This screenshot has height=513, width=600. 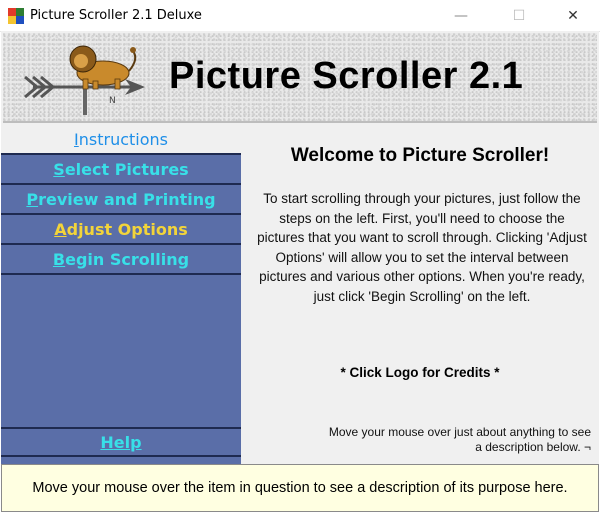 What do you see at coordinates (107, 442) in the screenshot?
I see `nav-mnemonic: H` at bounding box center [107, 442].